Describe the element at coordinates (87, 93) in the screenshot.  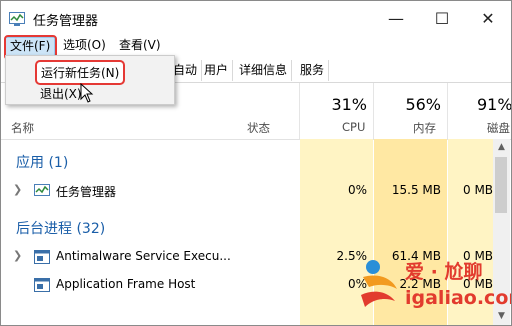
I see `mouse-cursor-icon` at that location.